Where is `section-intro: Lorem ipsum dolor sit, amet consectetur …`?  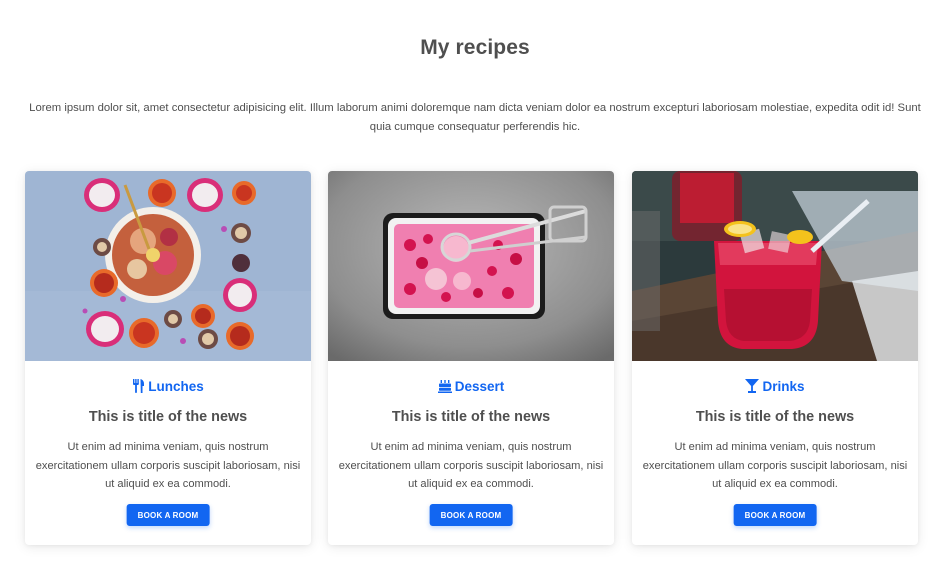
section-intro: Lorem ipsum dolor sit, amet consectetur … is located at coordinates (475, 117).